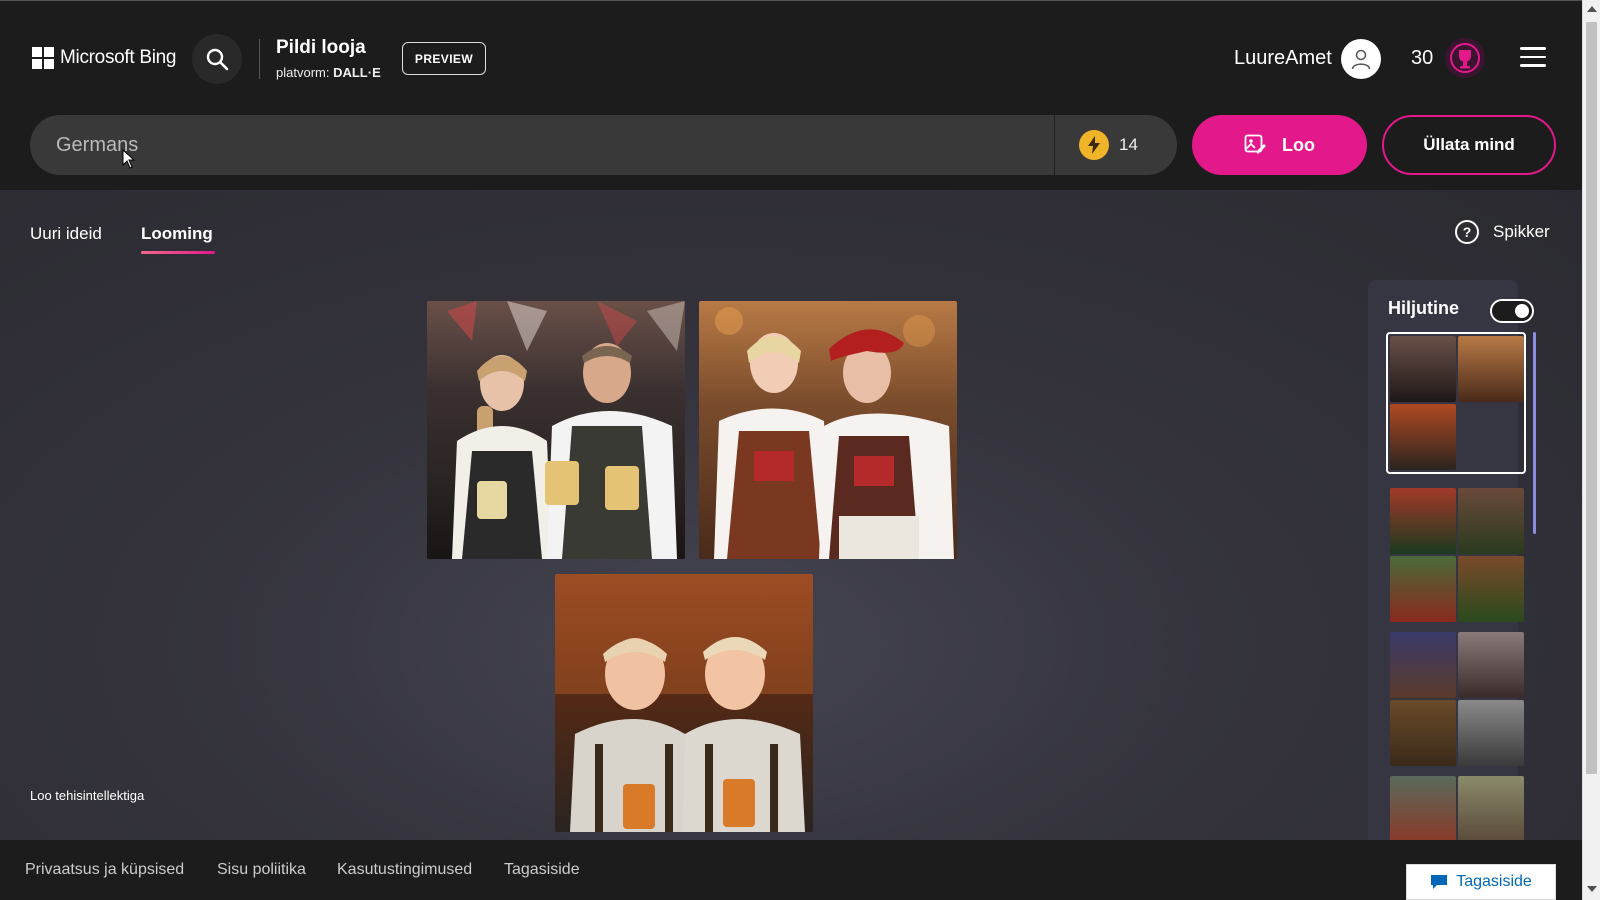 This screenshot has width=1600, height=900. I want to click on create-label: Loo, so click(1298, 144).